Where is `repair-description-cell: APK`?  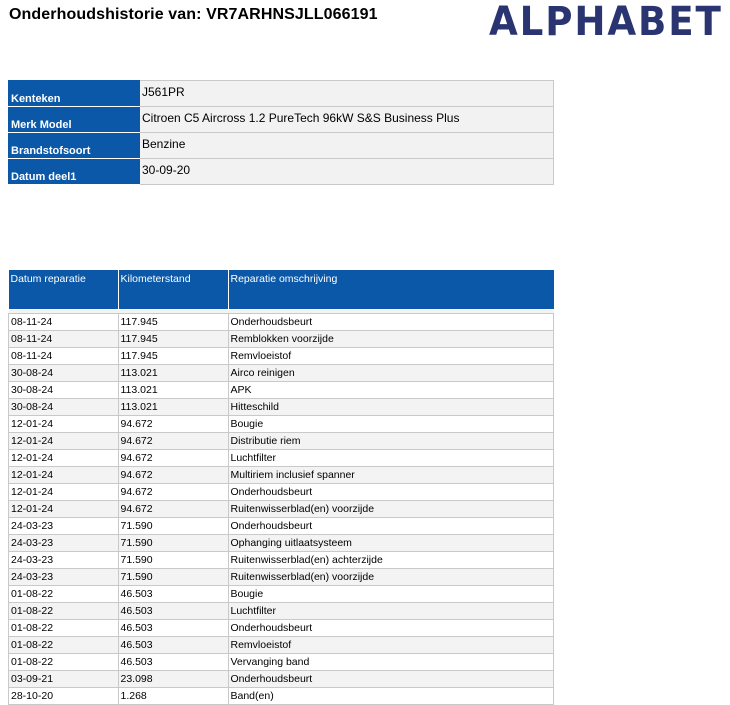 repair-description-cell: APK is located at coordinates (390, 390).